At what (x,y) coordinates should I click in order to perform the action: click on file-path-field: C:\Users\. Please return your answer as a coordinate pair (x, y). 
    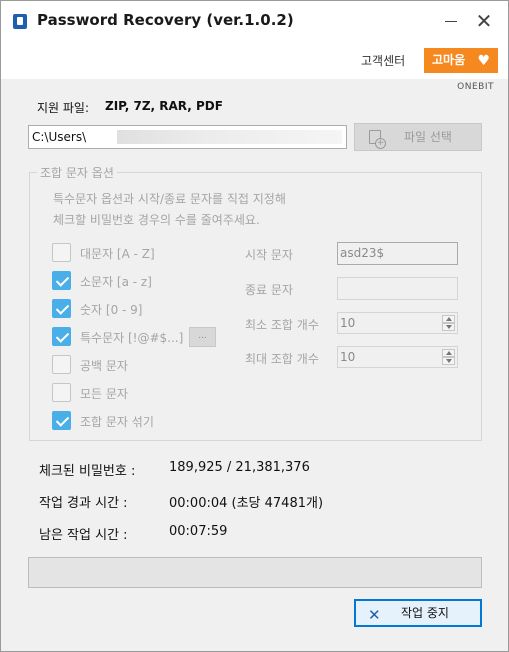
    Looking at the image, I should click on (187, 137).